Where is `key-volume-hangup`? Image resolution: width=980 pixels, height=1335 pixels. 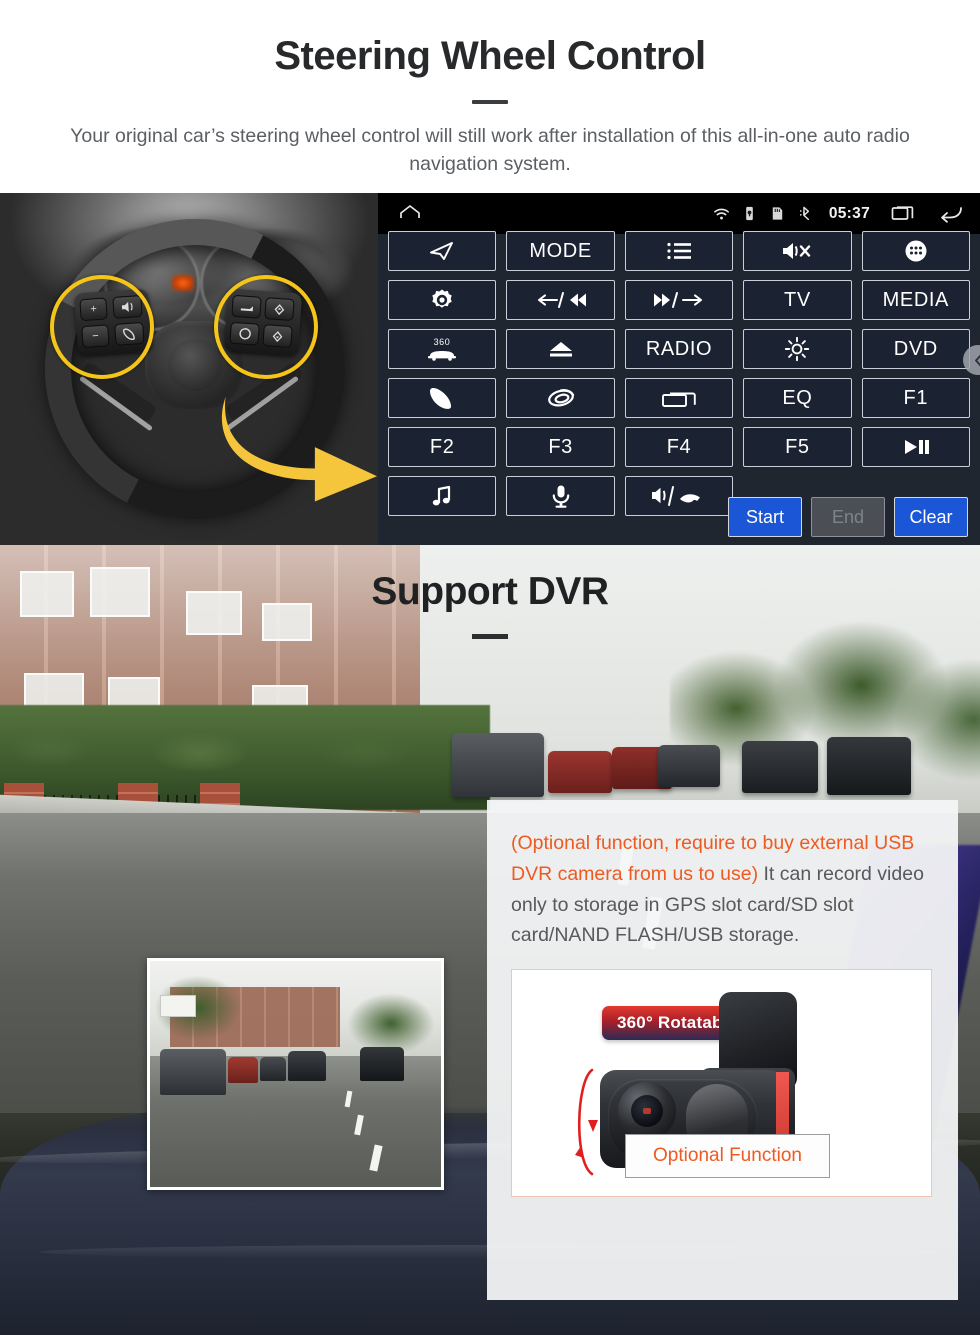 key-volume-hangup is located at coordinates (679, 496).